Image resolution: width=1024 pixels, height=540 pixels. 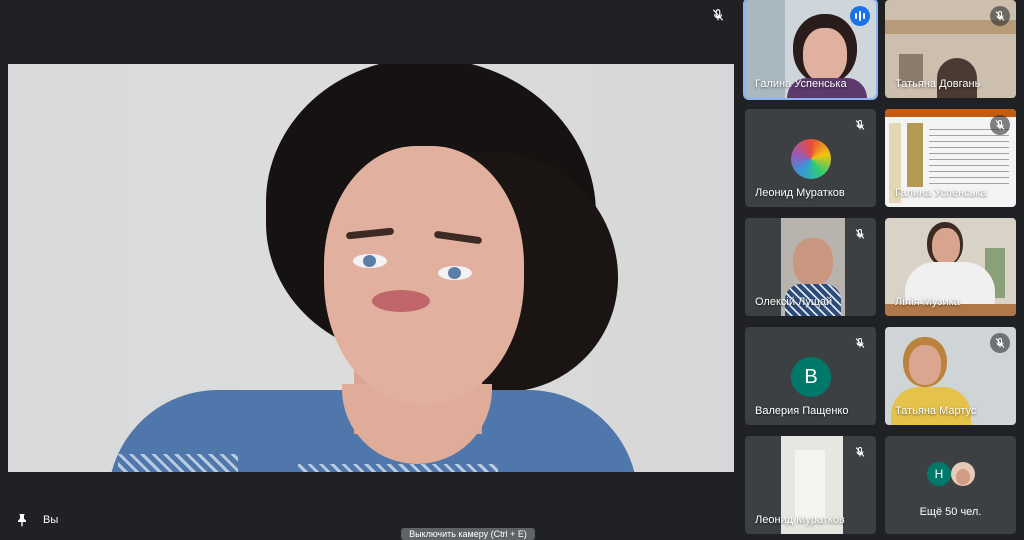 I want to click on avatar: Н, so click(x=939, y=474).